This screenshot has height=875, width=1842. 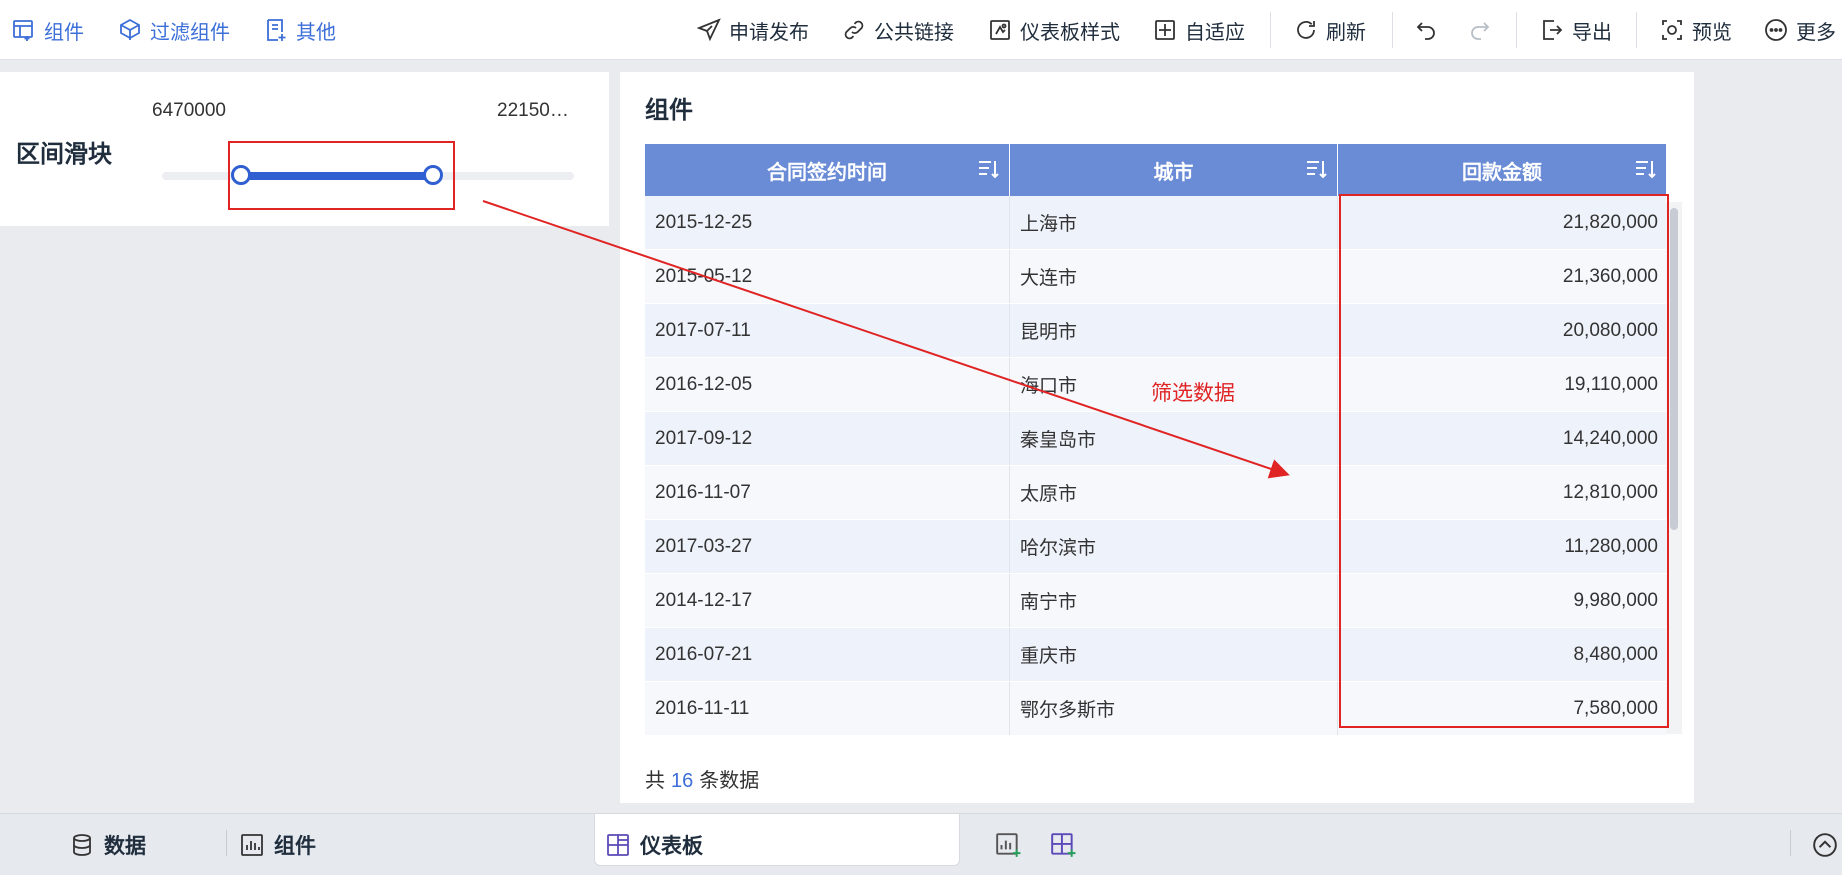 What do you see at coordinates (316, 32) in the screenshot?
I see `other-label: 其他` at bounding box center [316, 32].